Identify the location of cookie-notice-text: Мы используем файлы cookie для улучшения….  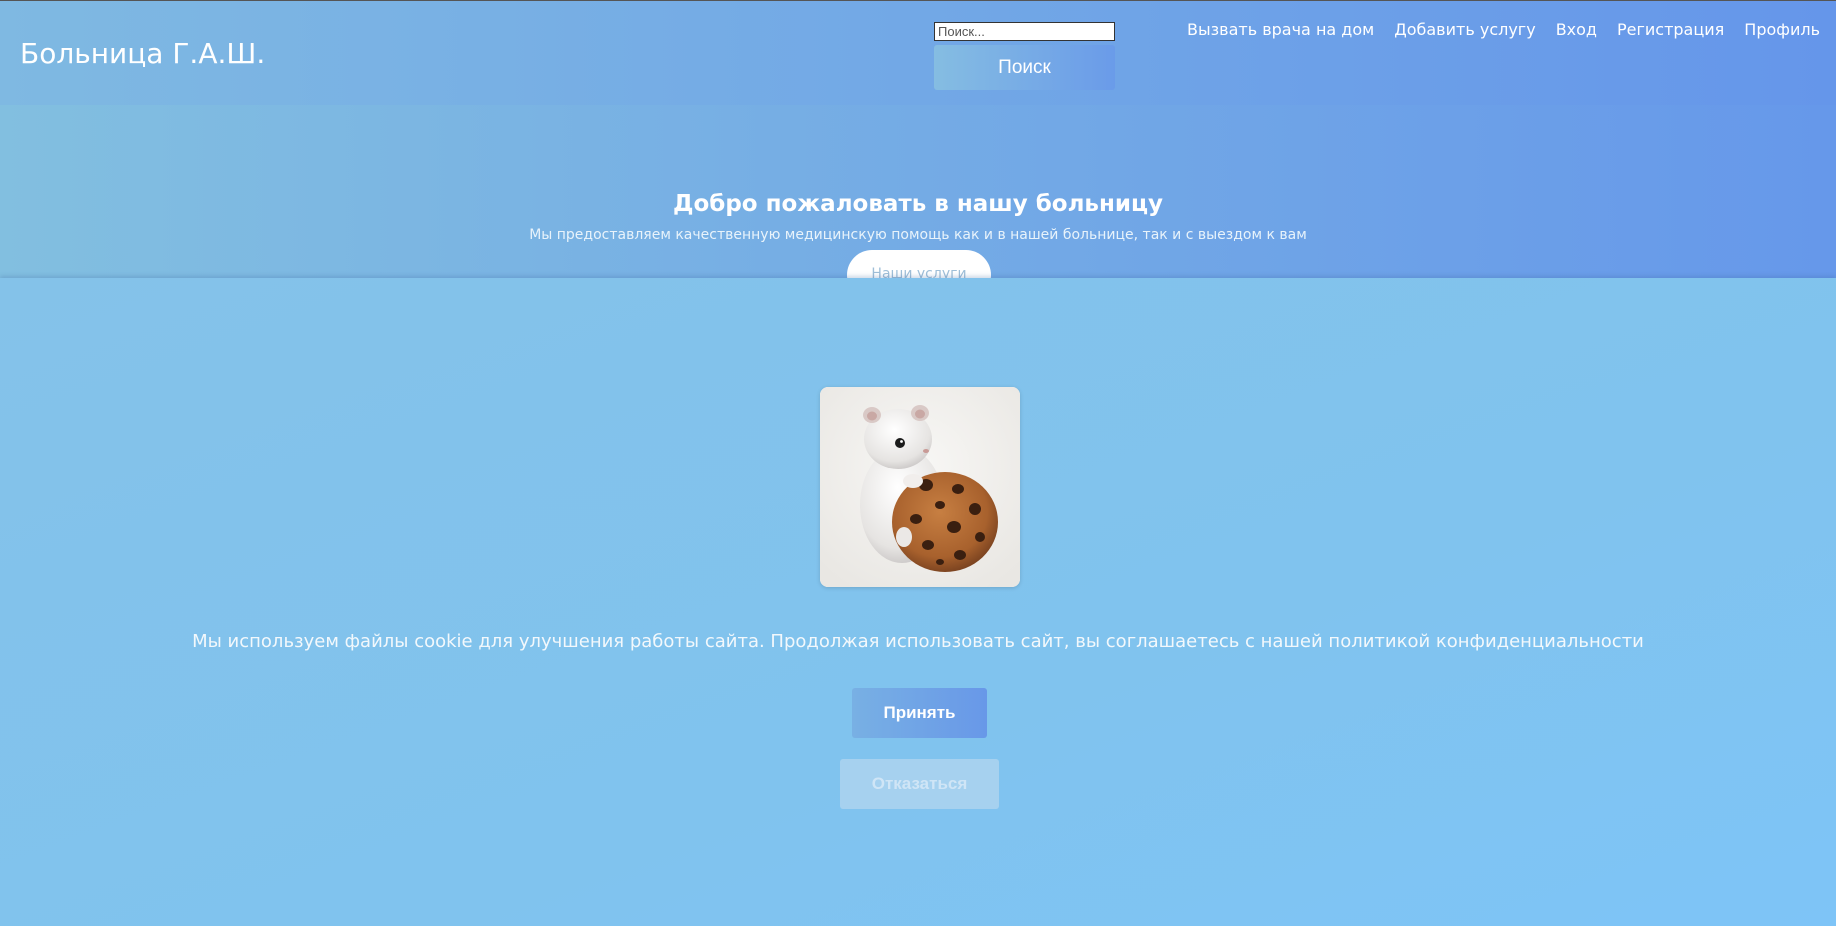
(918, 641).